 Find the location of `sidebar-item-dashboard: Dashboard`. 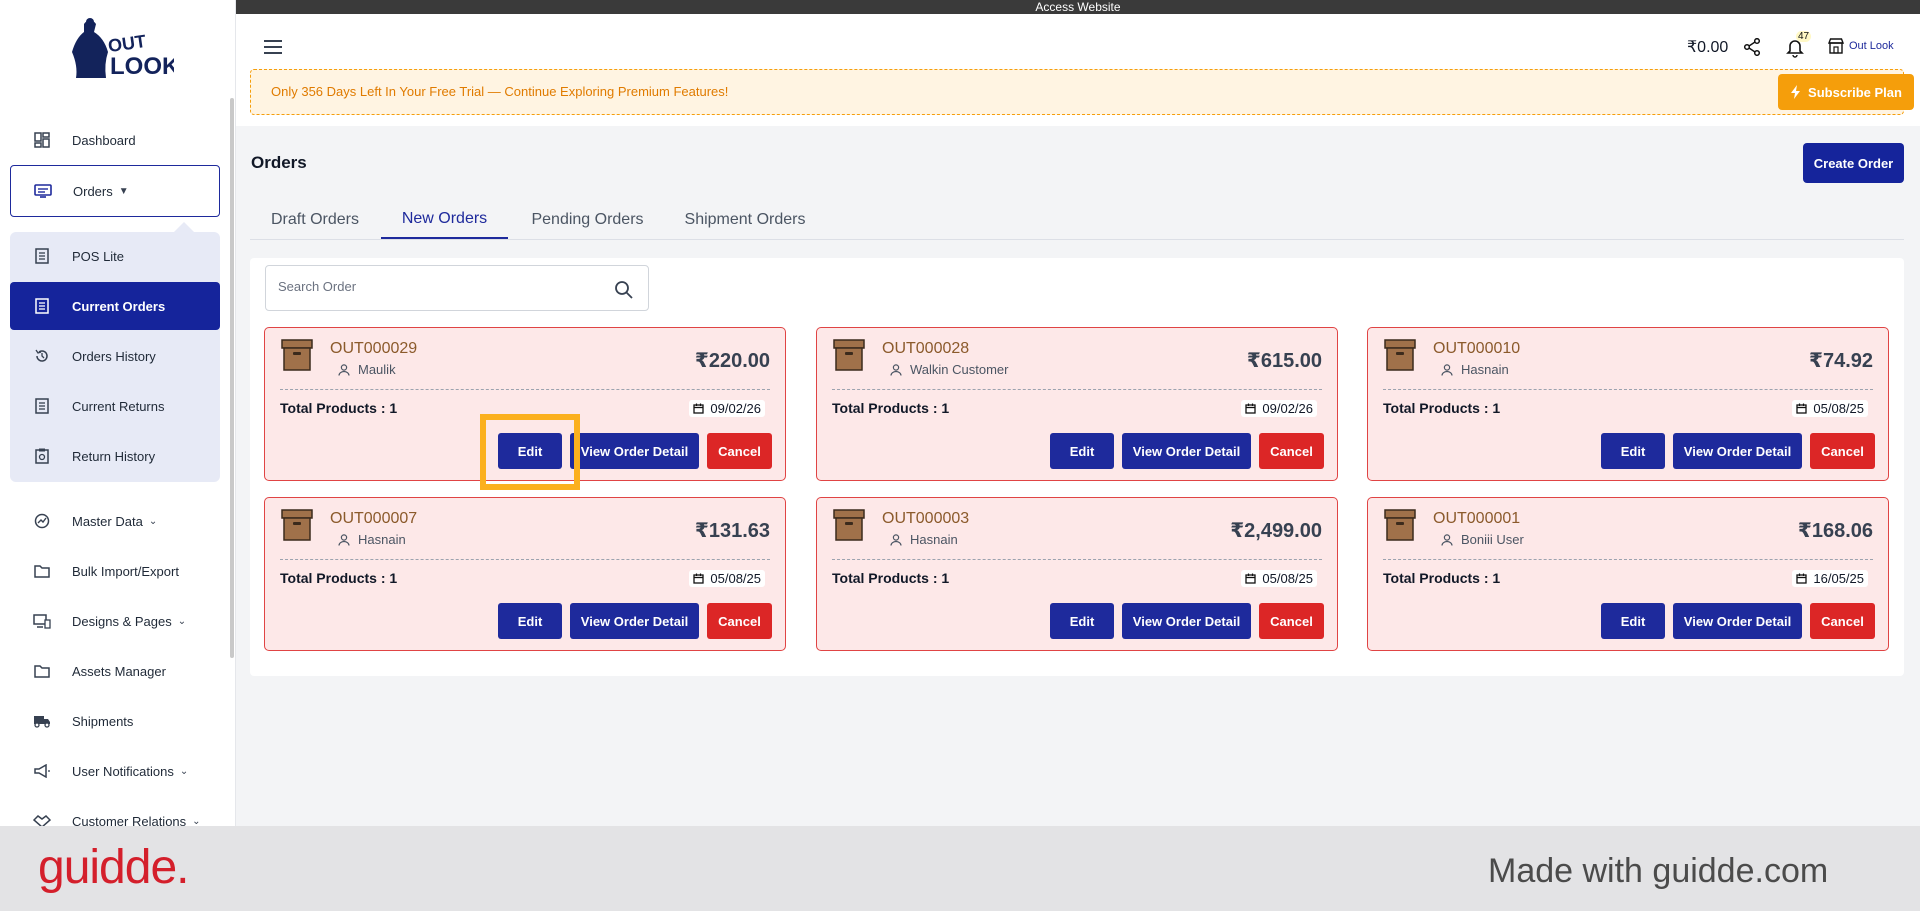

sidebar-item-dashboard: Dashboard is located at coordinates (115, 140).